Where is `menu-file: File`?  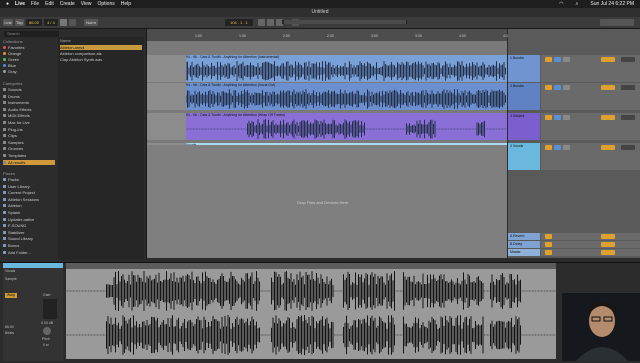
menu-file: File is located at coordinates (35, 4).